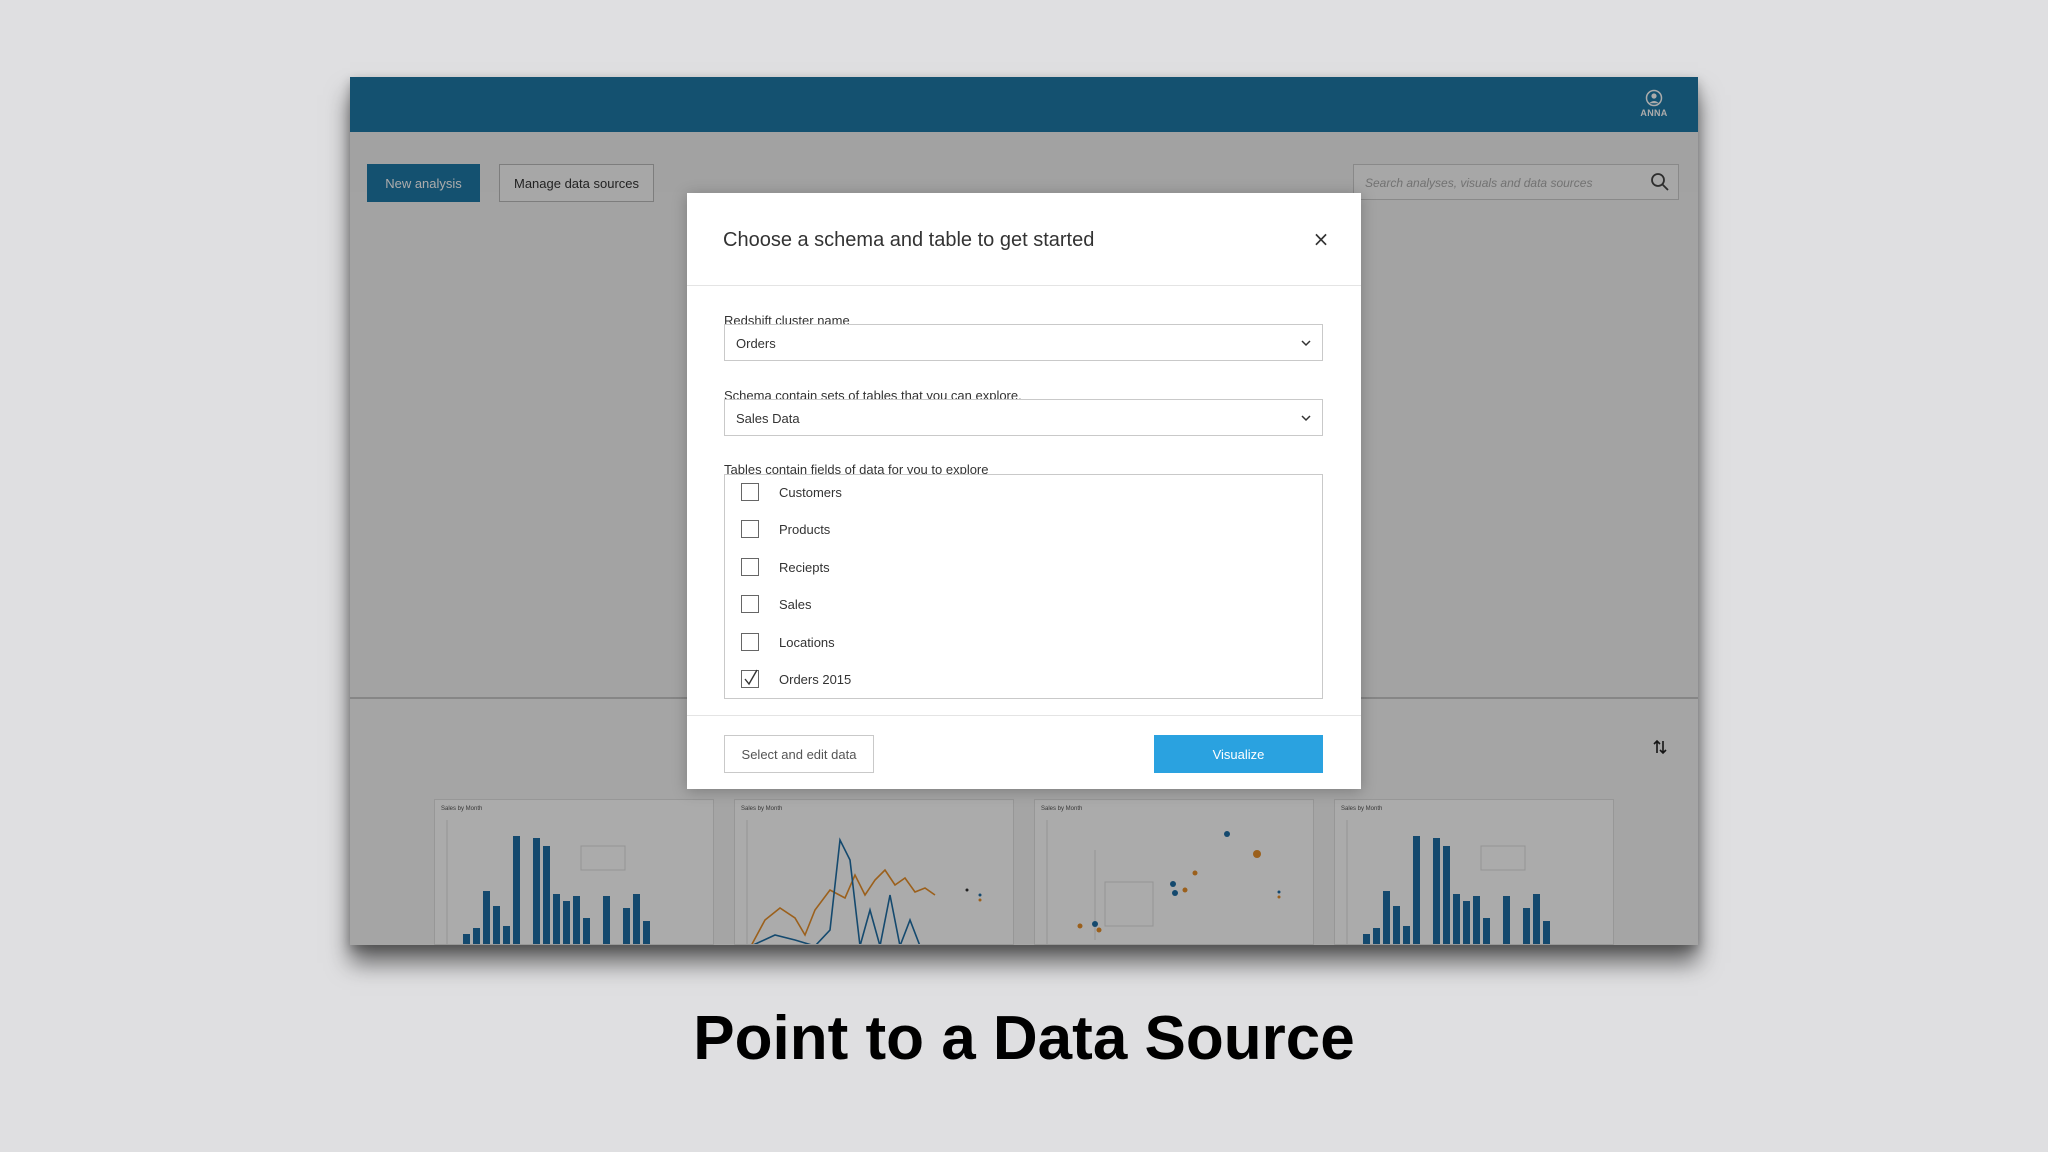 Image resolution: width=2048 pixels, height=1152 pixels. I want to click on table-option-label: Customers, so click(810, 492).